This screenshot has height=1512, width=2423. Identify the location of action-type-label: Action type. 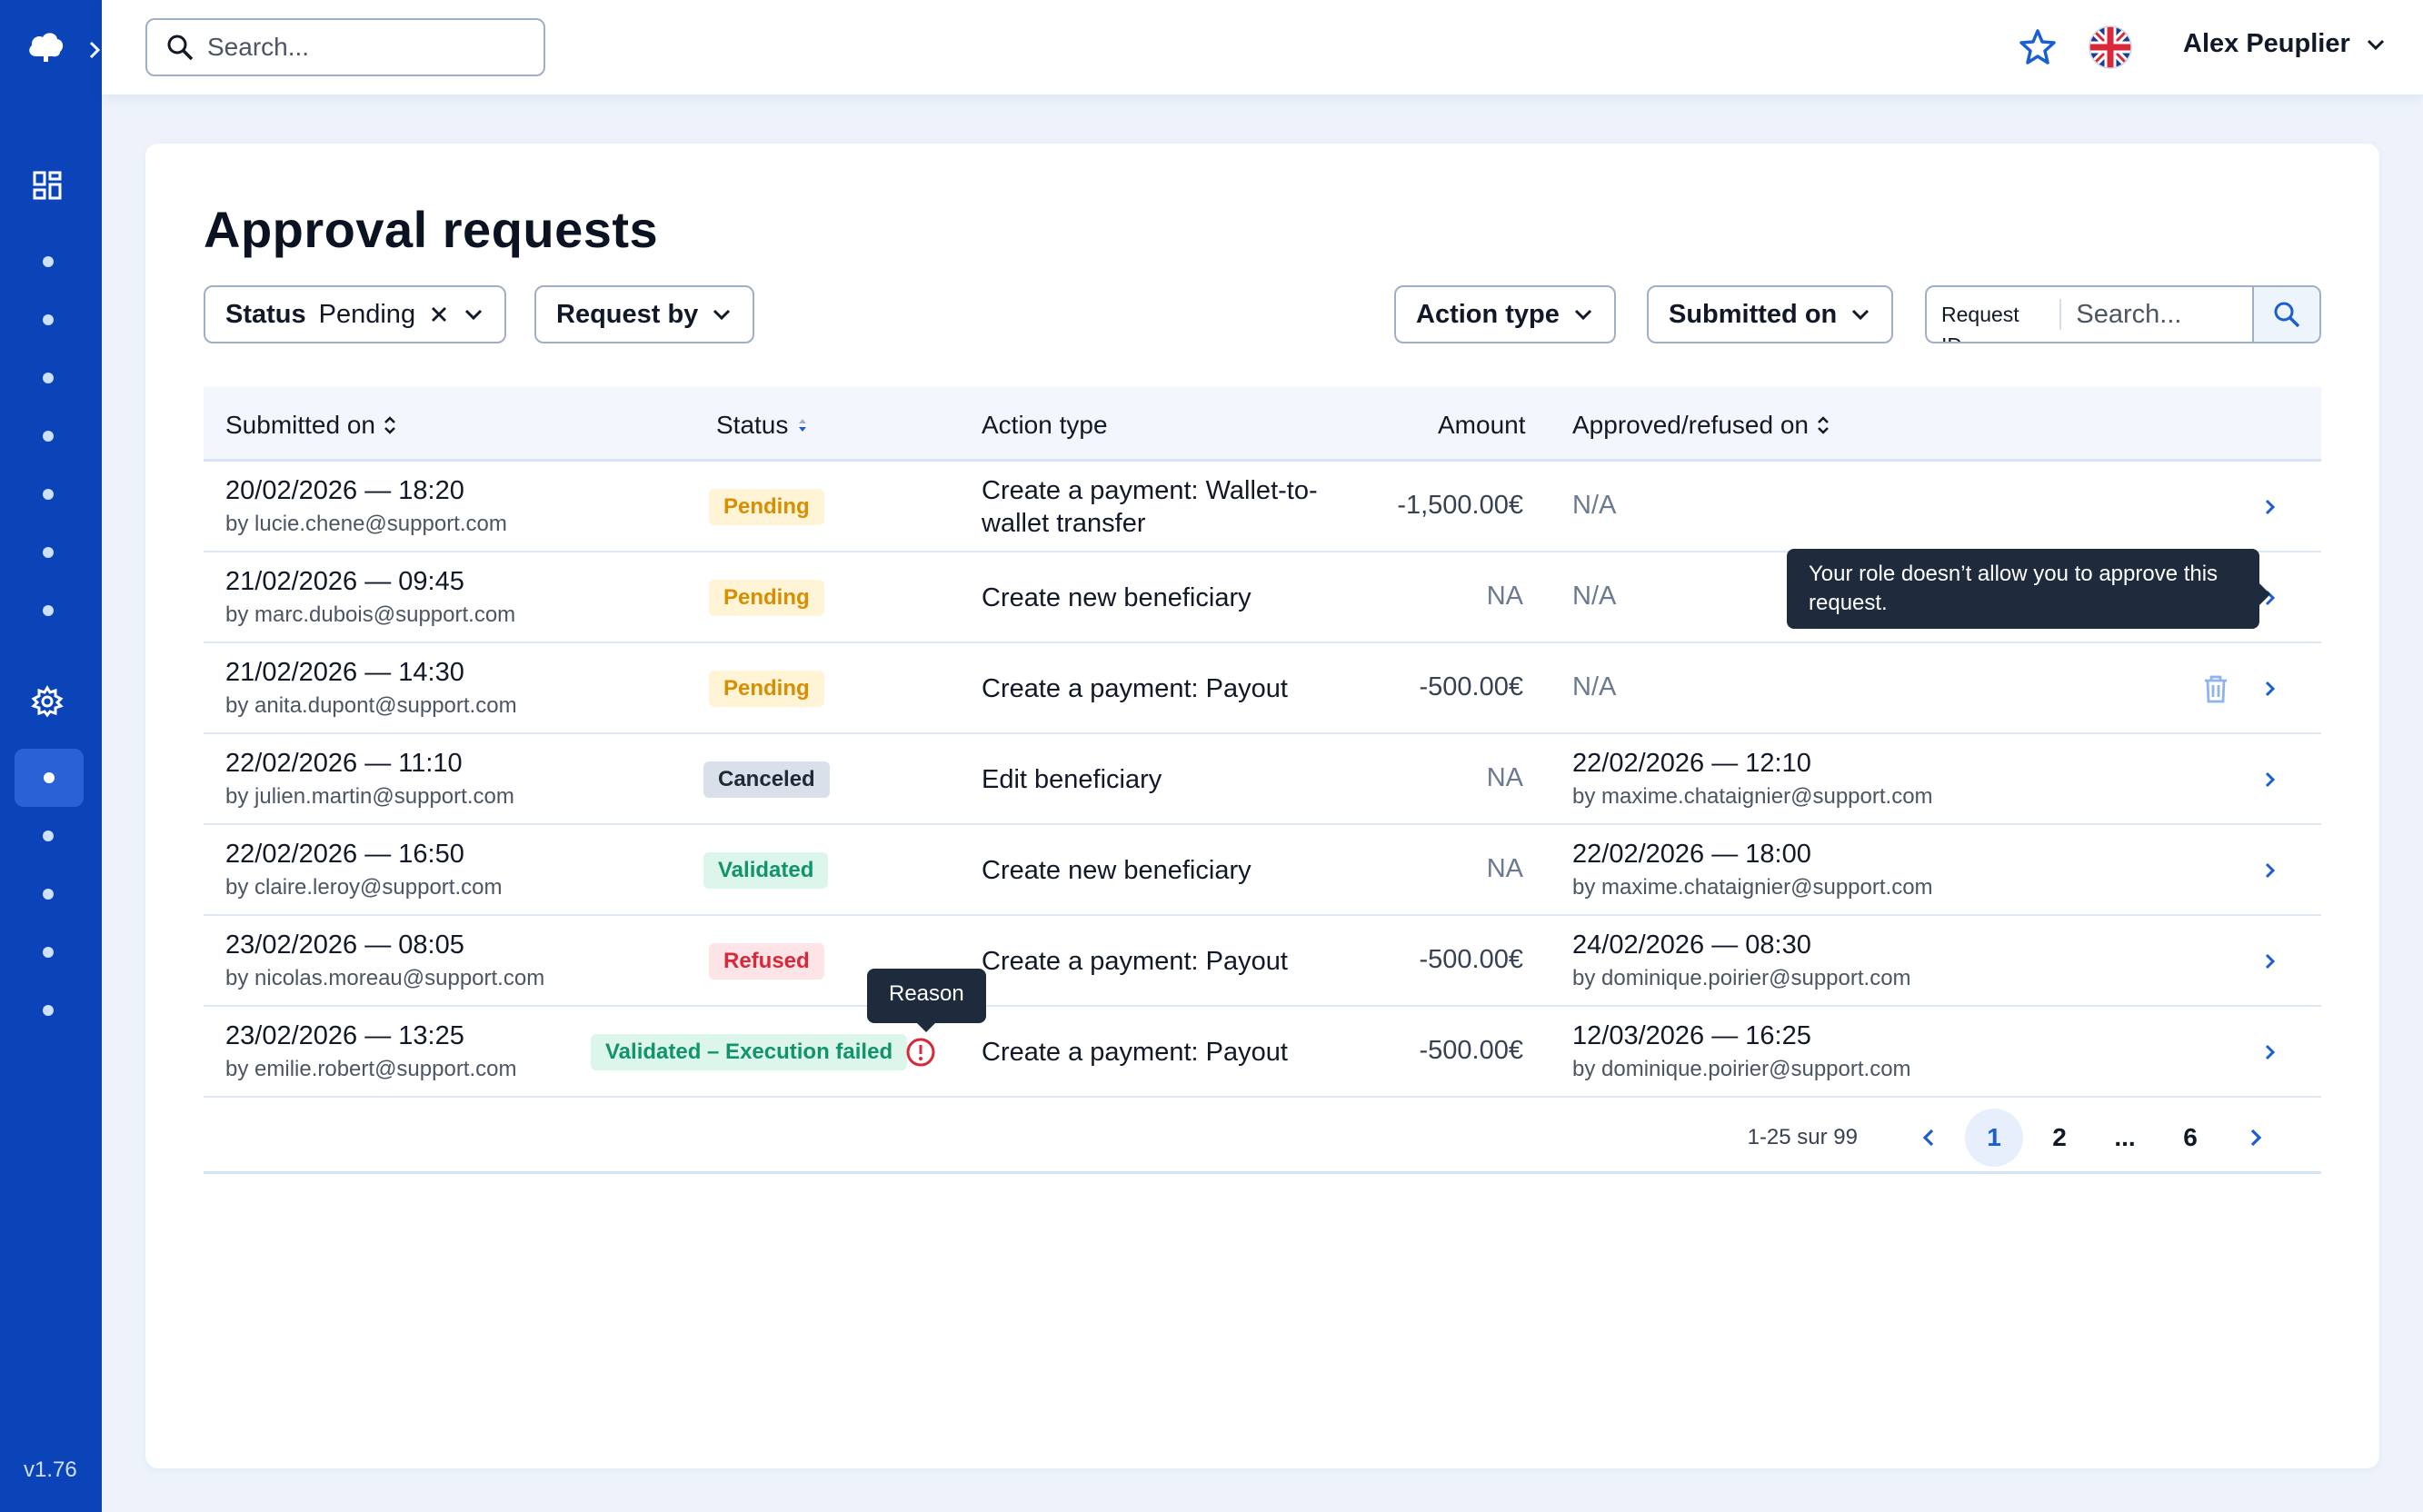
(1488, 314).